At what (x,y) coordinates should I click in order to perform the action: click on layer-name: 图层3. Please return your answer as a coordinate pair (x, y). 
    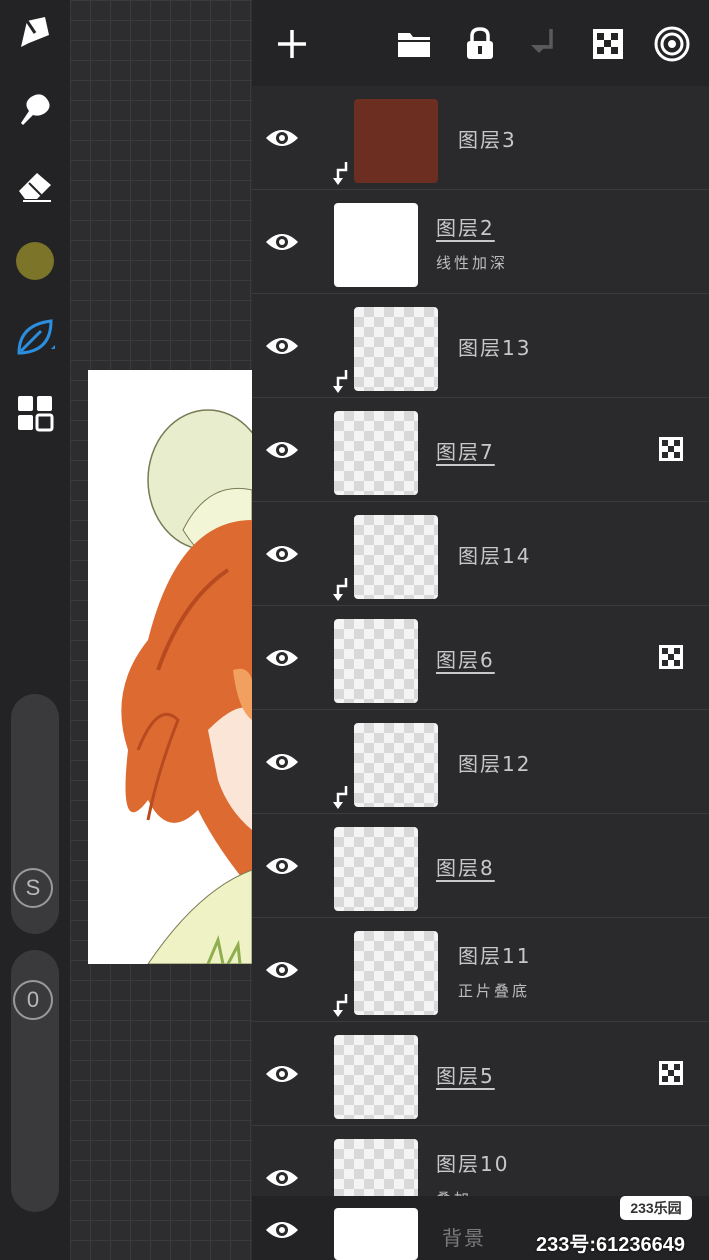
    Looking at the image, I should click on (487, 140).